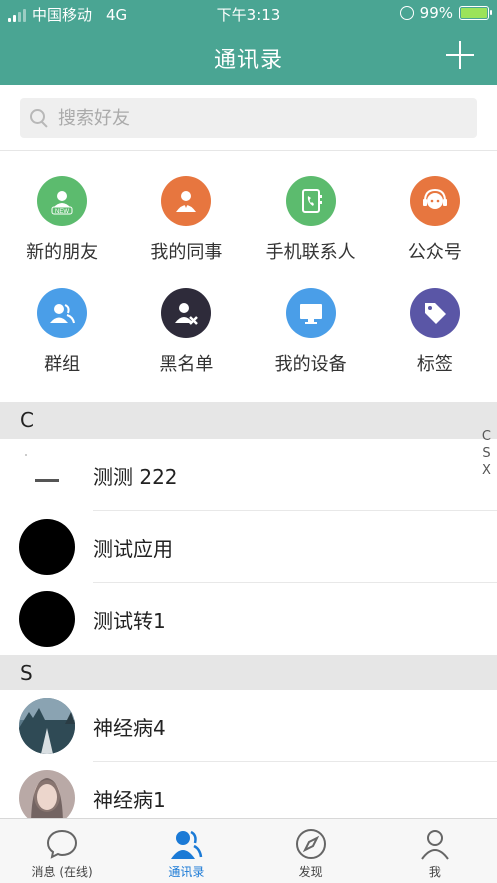 The image size is (497, 883). Describe the element at coordinates (248, 420) in the screenshot. I see `section-header-c: C` at that location.